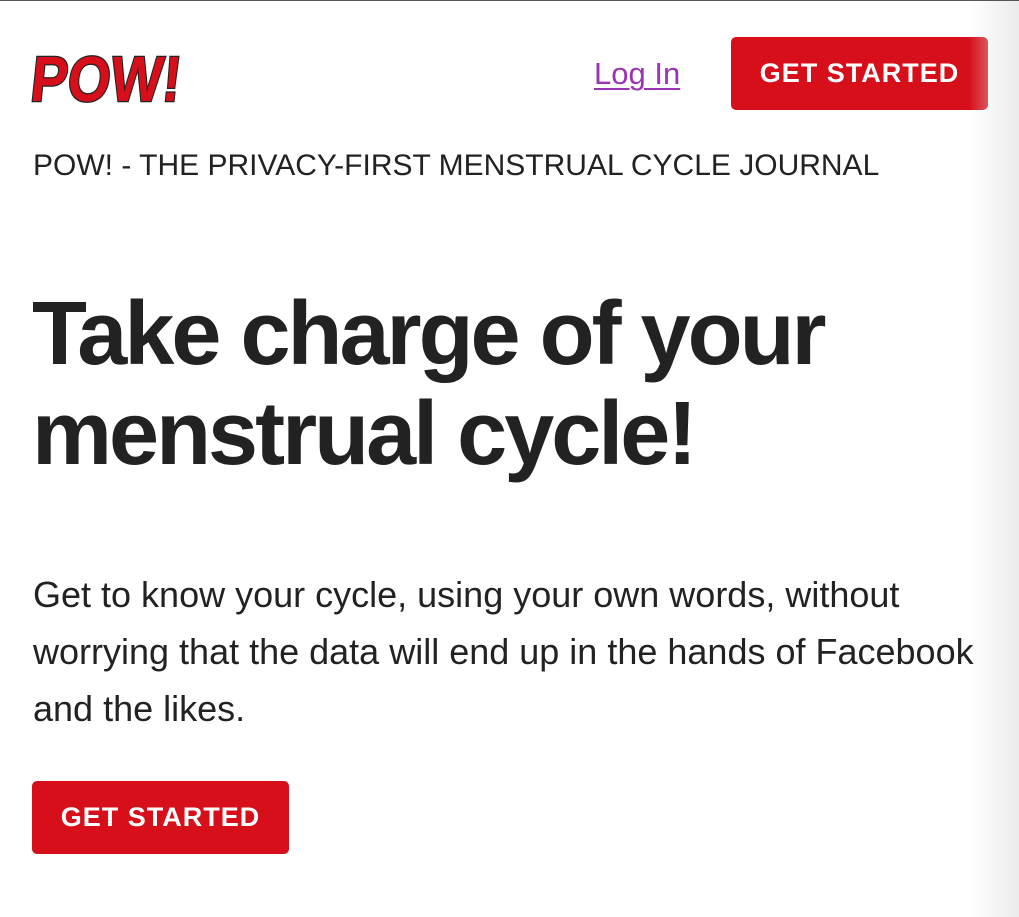  What do you see at coordinates (859, 73) in the screenshot?
I see `get-started-button-header: GET STARTED` at bounding box center [859, 73].